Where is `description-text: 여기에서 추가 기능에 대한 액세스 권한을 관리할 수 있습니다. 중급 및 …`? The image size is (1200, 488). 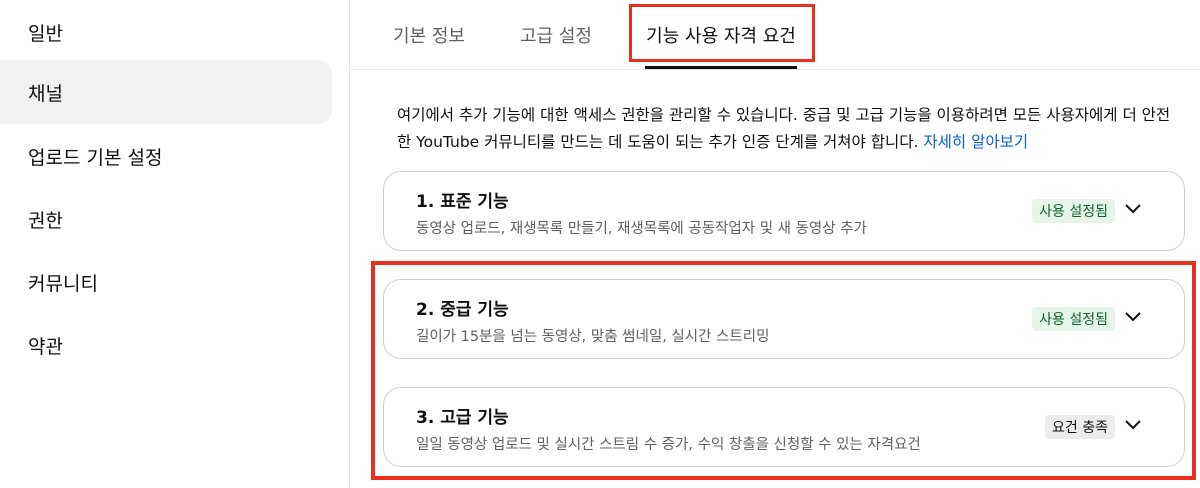
description-text: 여기에서 추가 기능에 대한 액세스 권한을 관리할 수 있습니다. 중급 및 … is located at coordinates (784, 128).